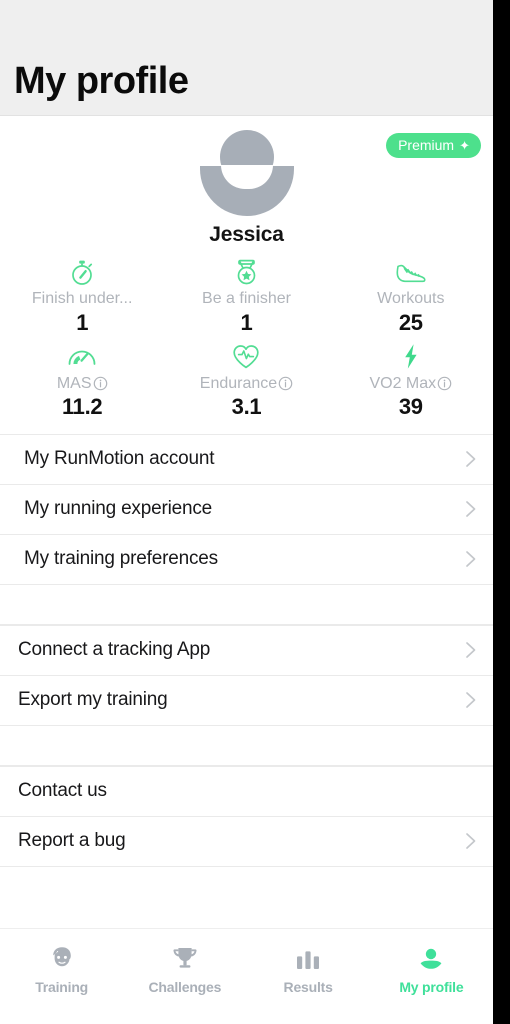 The image size is (510, 1024). Describe the element at coordinates (185, 987) in the screenshot. I see `tab-label: Challenges` at that location.